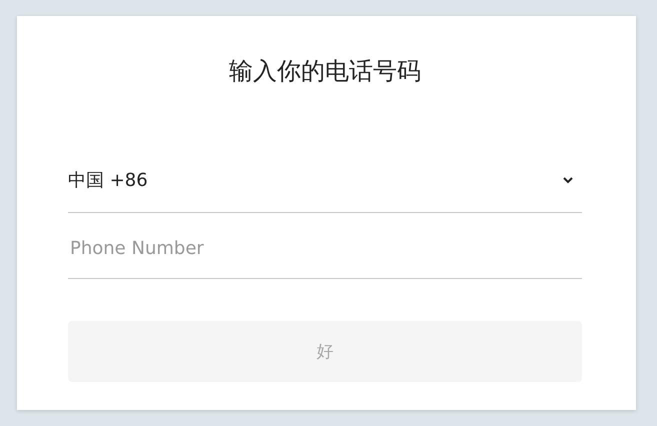  I want to click on chevron-down-icon, so click(568, 180).